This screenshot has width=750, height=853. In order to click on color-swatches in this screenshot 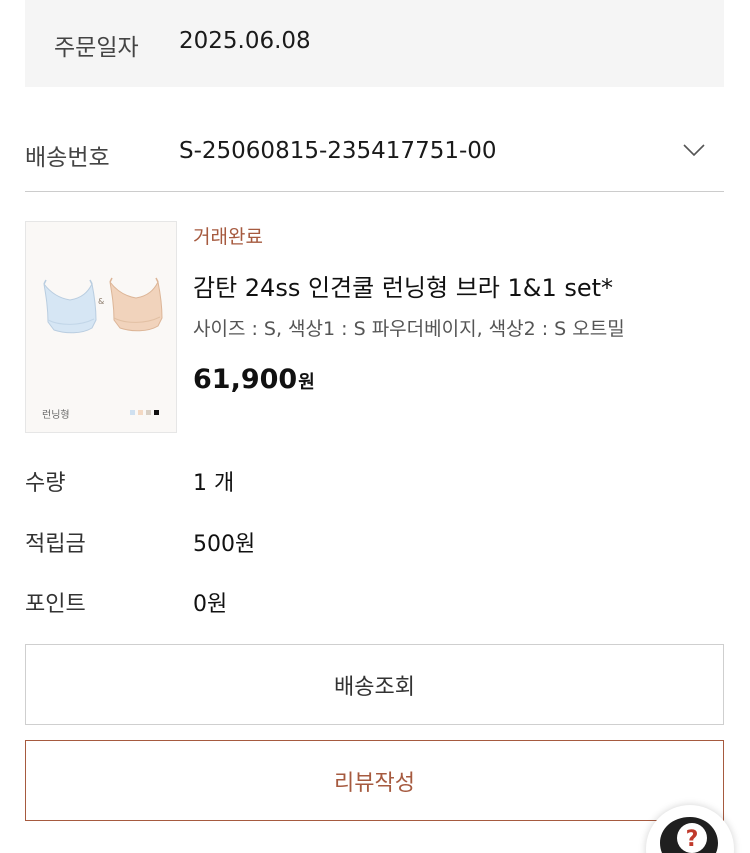, I will do `click(144, 412)`.